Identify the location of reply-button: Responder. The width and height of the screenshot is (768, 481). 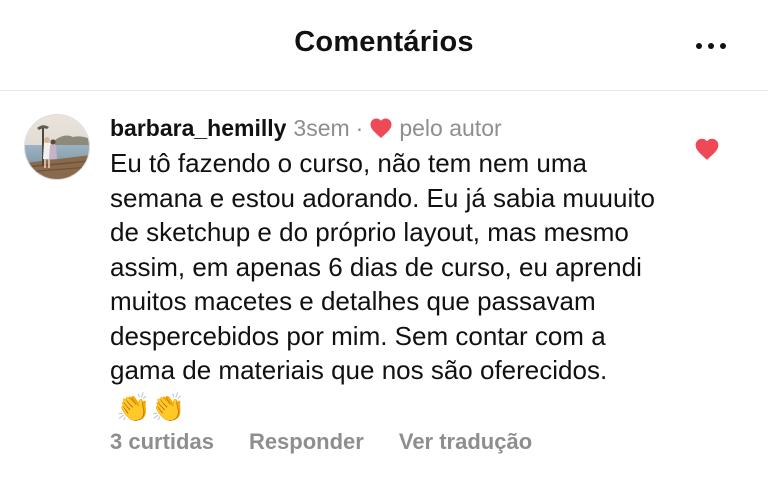
(306, 442).